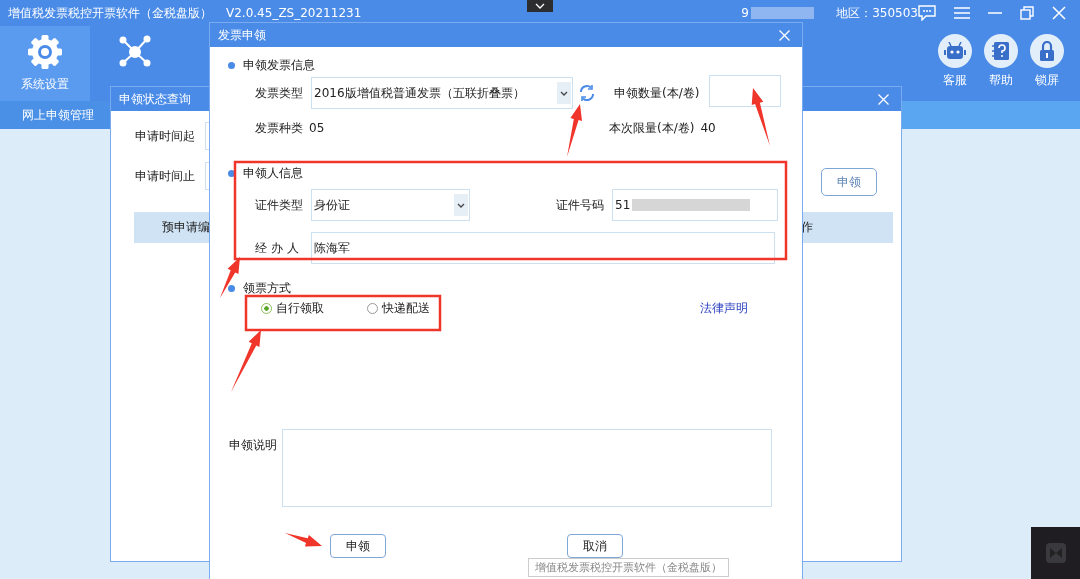 Image resolution: width=1080 pixels, height=579 pixels. What do you see at coordinates (110, 13) in the screenshot?
I see `app-title: 增值税发票税控开票软件（金税盘版）` at bounding box center [110, 13].